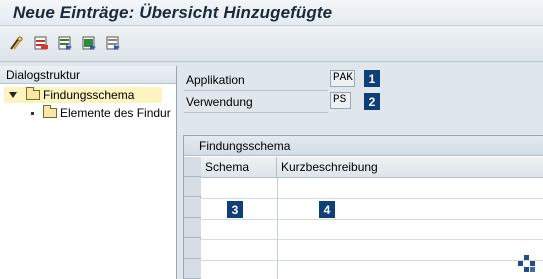 This screenshot has height=279, width=543. What do you see at coordinates (41, 43) in the screenshot?
I see `delete-entries-icon` at bounding box center [41, 43].